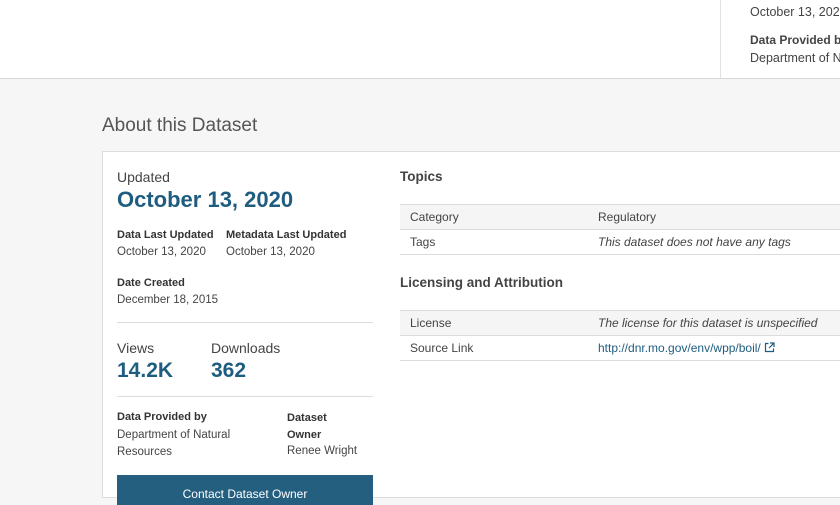 The height and width of the screenshot is (505, 840). I want to click on header-provided-label: Data Provided by, so click(795, 40).